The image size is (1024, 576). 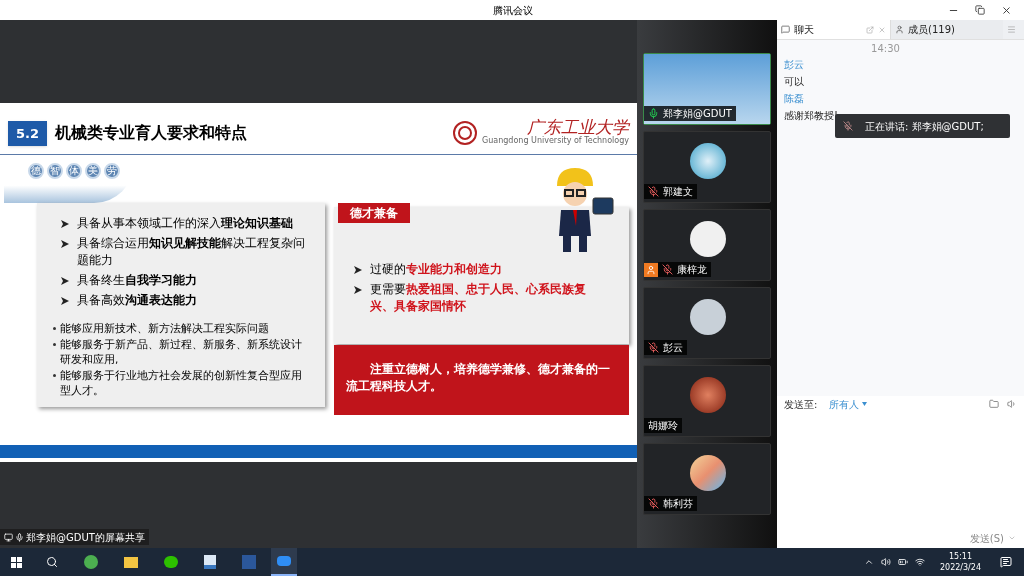 What do you see at coordinates (678, 192) in the screenshot?
I see `participant-name: 郭建文` at bounding box center [678, 192].